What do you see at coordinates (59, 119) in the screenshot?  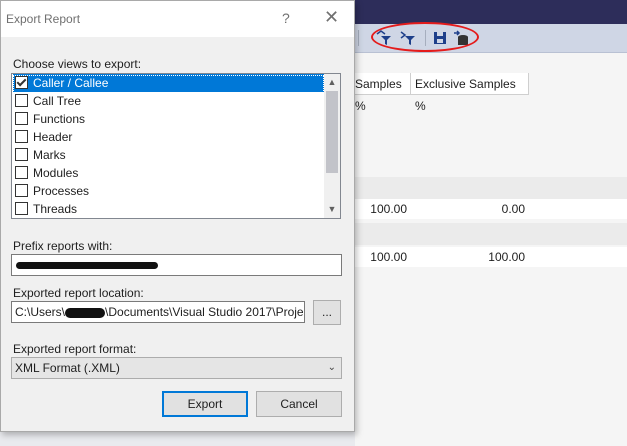 I see `list-item-label: Functions` at bounding box center [59, 119].